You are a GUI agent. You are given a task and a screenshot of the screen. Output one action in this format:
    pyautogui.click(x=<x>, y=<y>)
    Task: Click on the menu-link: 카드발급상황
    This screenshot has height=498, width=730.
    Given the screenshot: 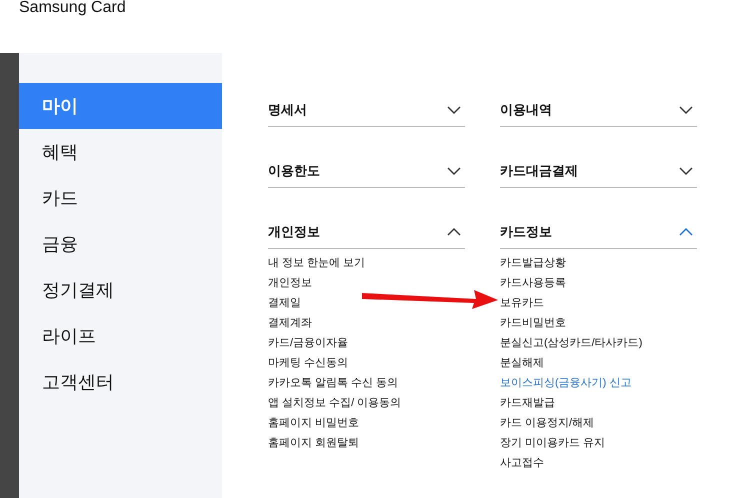 What is the action you would take?
    pyautogui.click(x=533, y=263)
    